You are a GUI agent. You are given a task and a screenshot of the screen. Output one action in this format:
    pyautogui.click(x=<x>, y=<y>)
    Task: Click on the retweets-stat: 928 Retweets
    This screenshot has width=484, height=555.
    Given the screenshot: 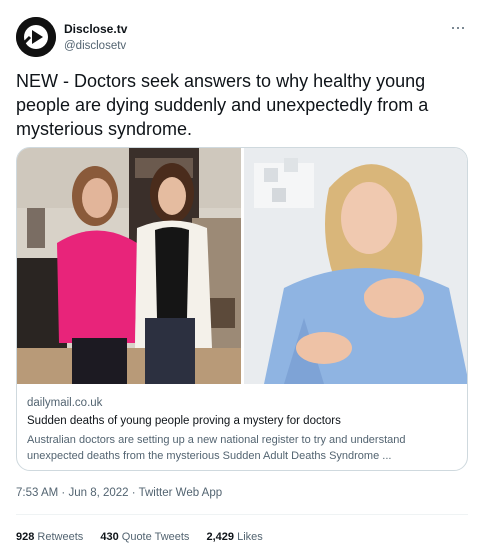 What is the action you would take?
    pyautogui.click(x=49, y=537)
    